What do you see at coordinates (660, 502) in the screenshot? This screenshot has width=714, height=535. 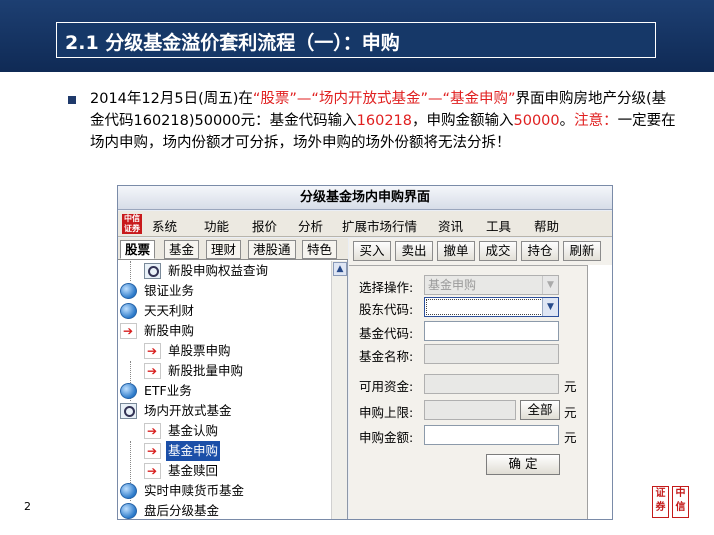 I see `logo-seal-left: 证券` at bounding box center [660, 502].